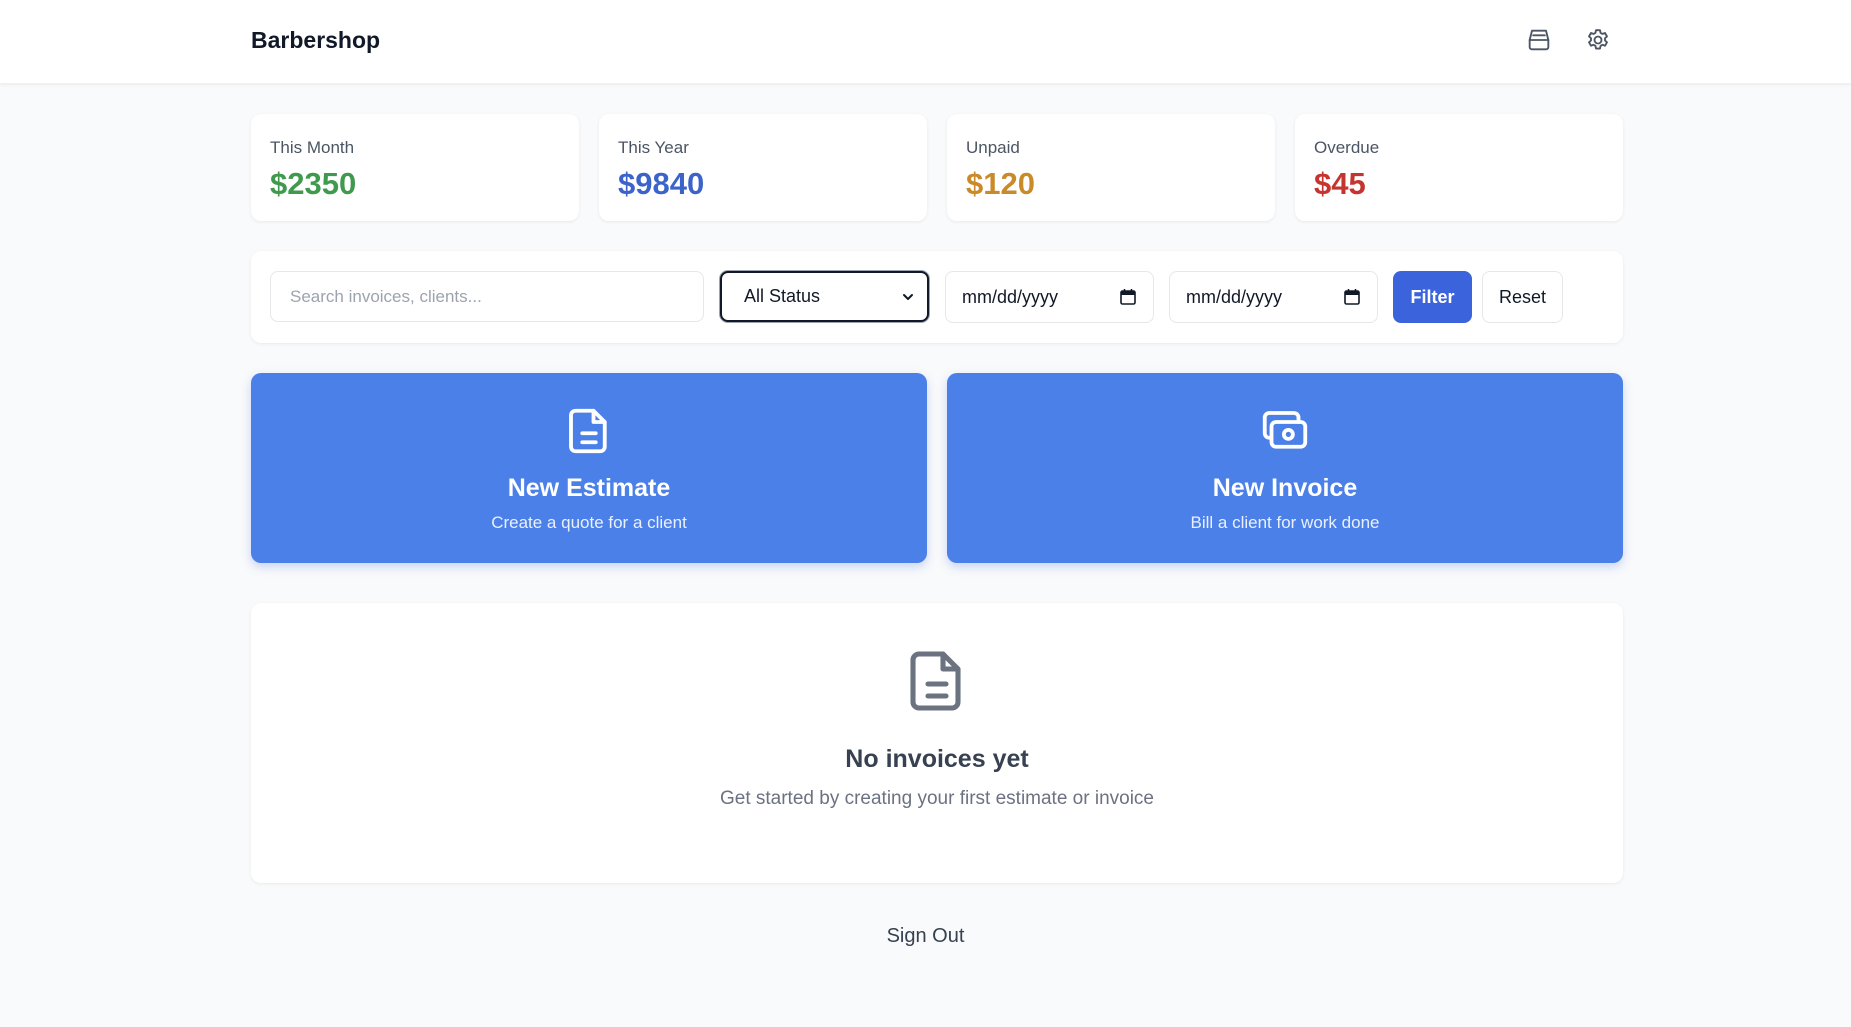  I want to click on empty-state-title: No invoices yet, so click(937, 759).